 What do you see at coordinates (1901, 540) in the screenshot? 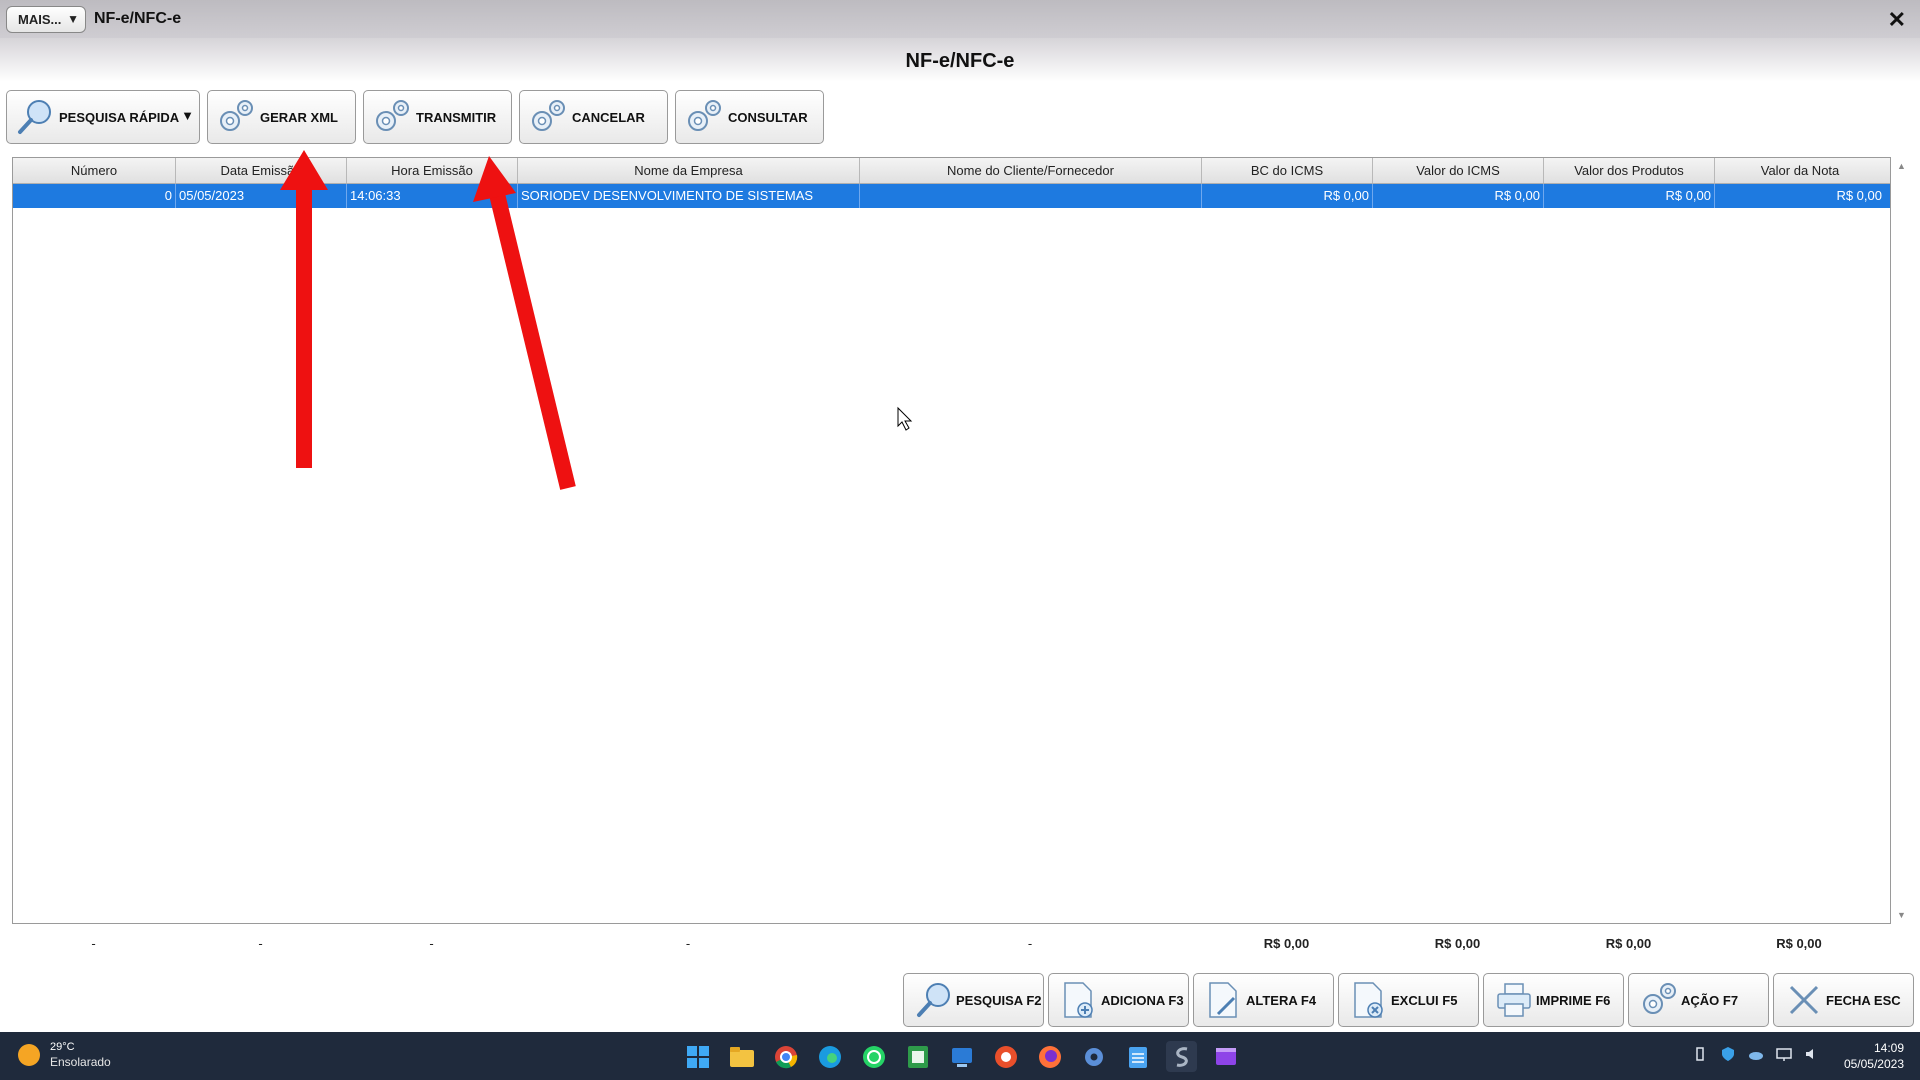
I see `vertical-scrollbar: ▲ ▼` at bounding box center [1901, 540].